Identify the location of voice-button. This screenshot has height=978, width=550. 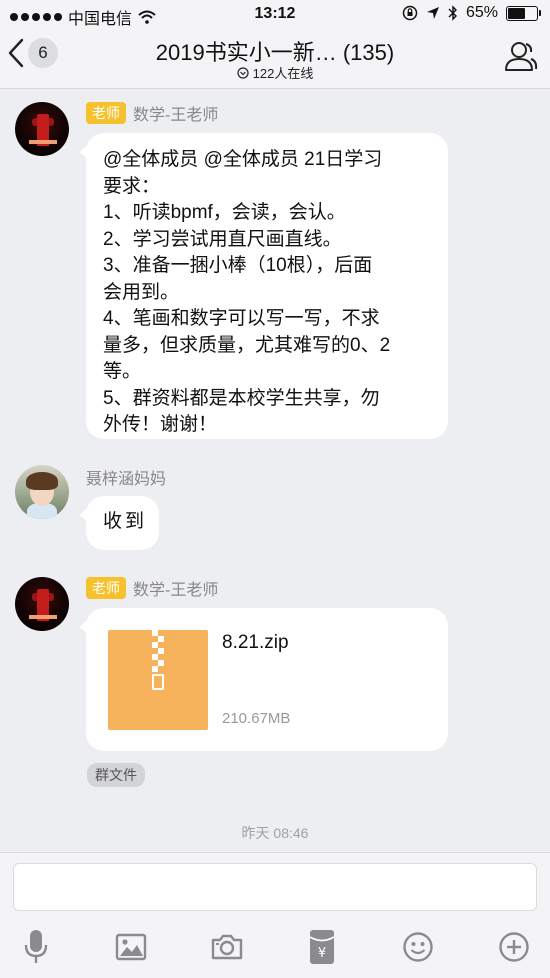
(36, 947).